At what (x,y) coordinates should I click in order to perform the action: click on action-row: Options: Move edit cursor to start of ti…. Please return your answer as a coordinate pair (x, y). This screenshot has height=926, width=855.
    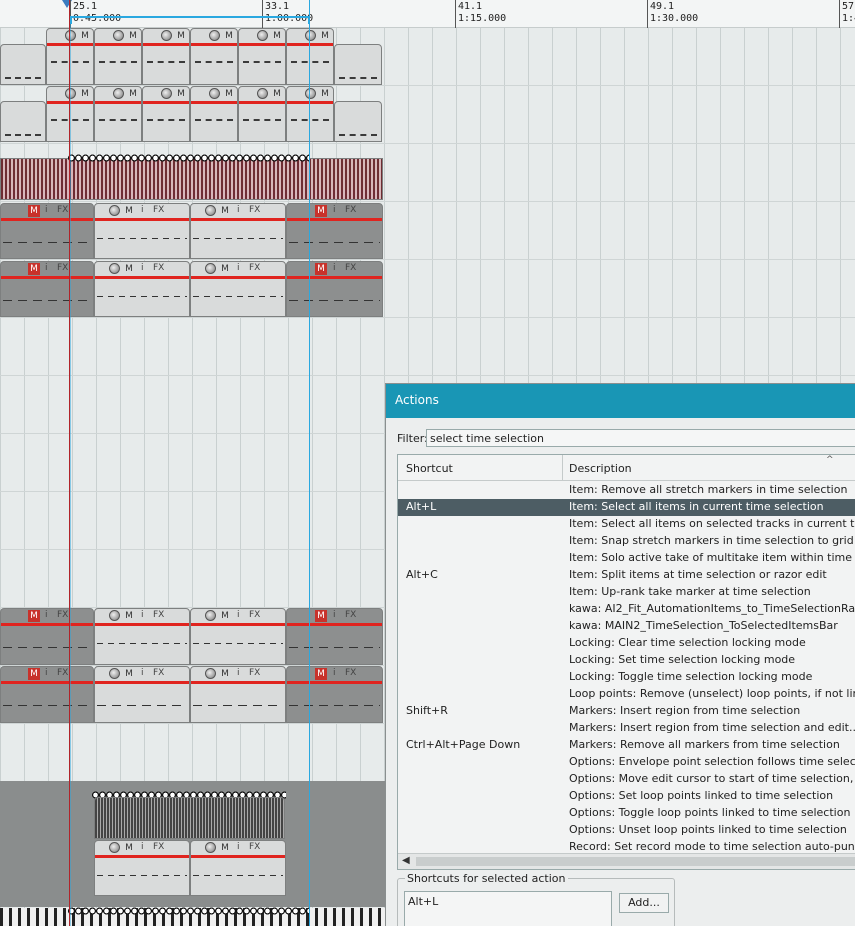
    Looking at the image, I should click on (626, 779).